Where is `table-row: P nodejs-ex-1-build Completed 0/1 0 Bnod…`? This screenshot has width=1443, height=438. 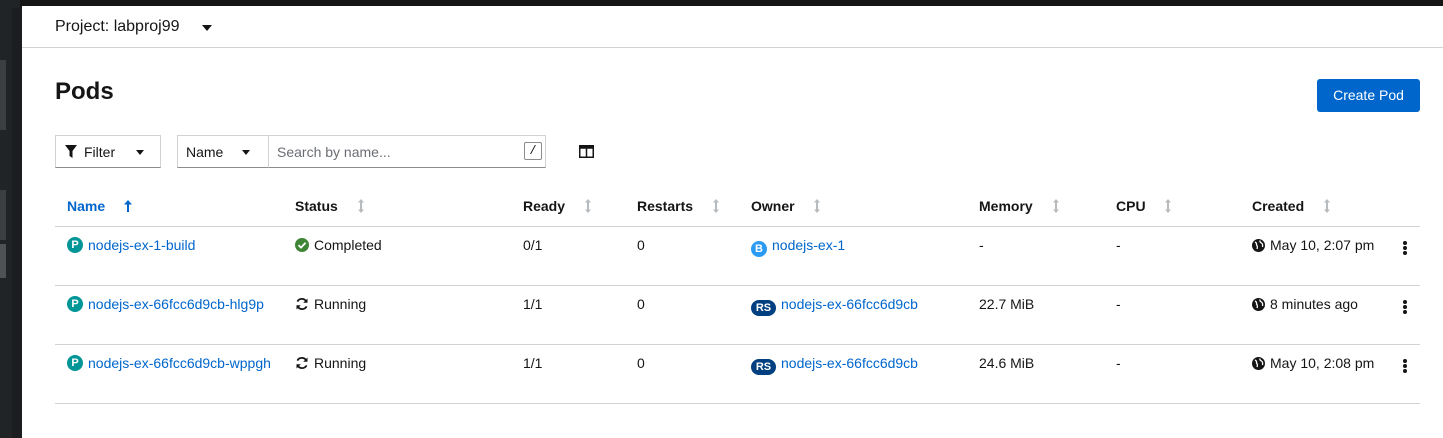 table-row: P nodejs-ex-1-build Completed 0/1 0 Bnod… is located at coordinates (737, 255).